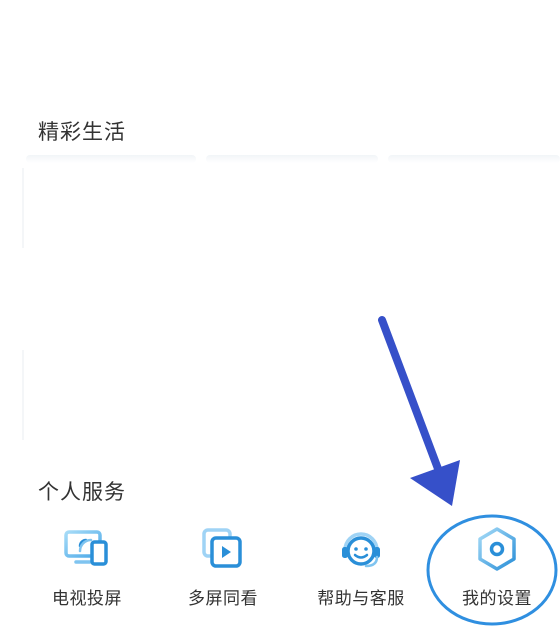 The image size is (560, 631). What do you see at coordinates (86, 548) in the screenshot?
I see `tv-cast-icon` at bounding box center [86, 548].